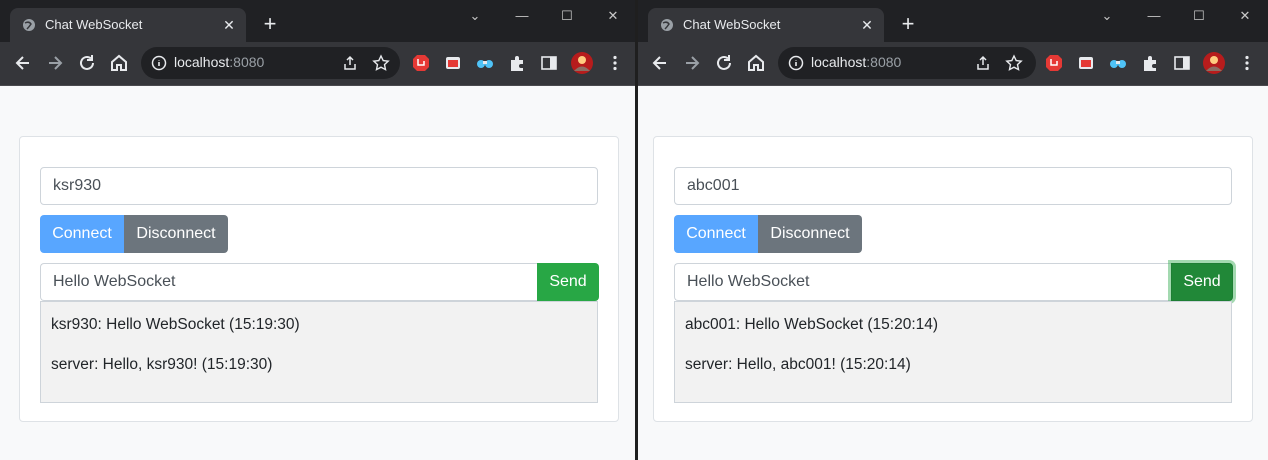 This screenshot has height=460, width=1268. I want to click on log-line: server: Hello, abc001! (15:20:14), so click(798, 364).